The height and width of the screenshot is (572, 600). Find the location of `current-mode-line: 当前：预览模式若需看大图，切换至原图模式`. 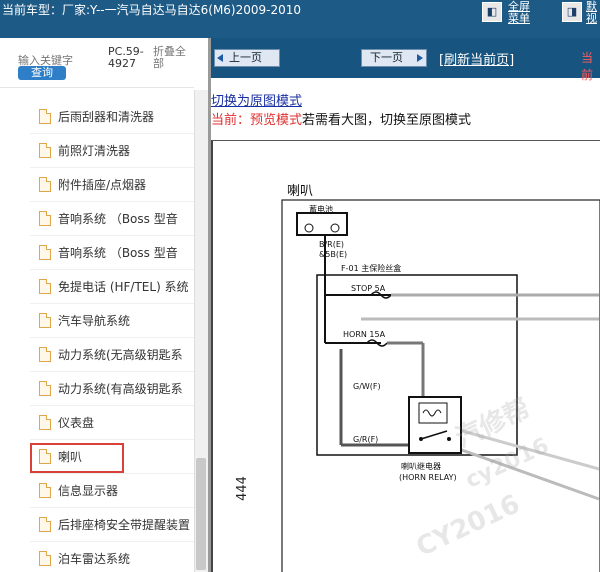

current-mode-line: 当前：预览模式若需看大图，切换至原图模式 is located at coordinates (341, 118).